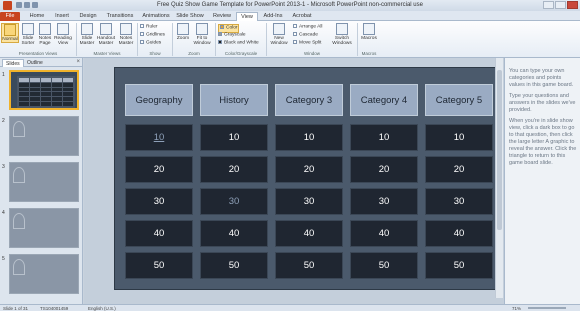 This screenshot has width=580, height=311. Describe the element at coordinates (159, 100) in the screenshot. I see `category-header: Geography` at that location.